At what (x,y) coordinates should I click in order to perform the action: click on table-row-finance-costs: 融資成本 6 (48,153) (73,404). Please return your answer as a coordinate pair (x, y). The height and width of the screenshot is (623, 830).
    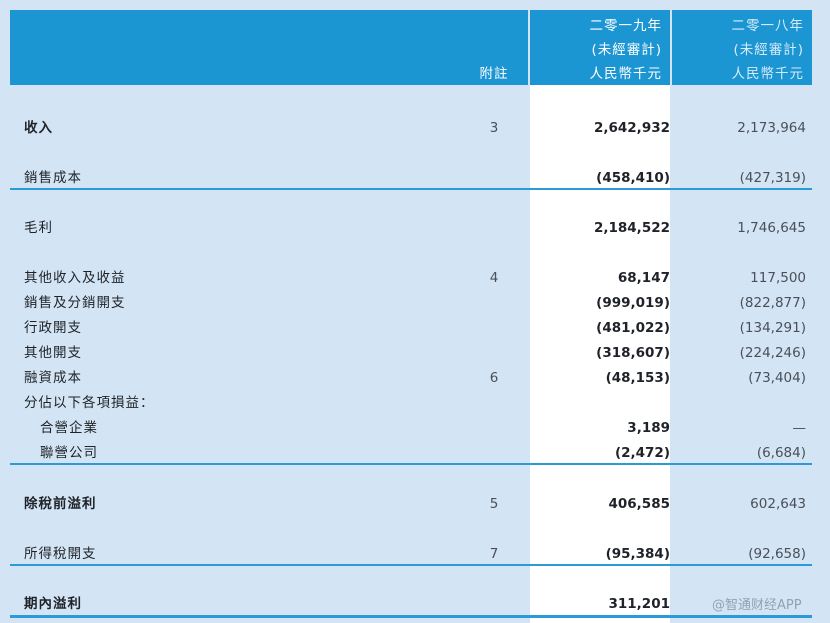
    Looking at the image, I should click on (411, 378).